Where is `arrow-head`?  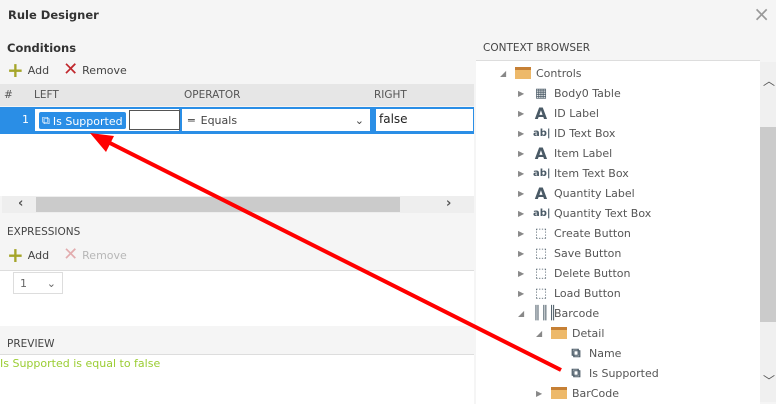 arrow-head is located at coordinates (102, 142).